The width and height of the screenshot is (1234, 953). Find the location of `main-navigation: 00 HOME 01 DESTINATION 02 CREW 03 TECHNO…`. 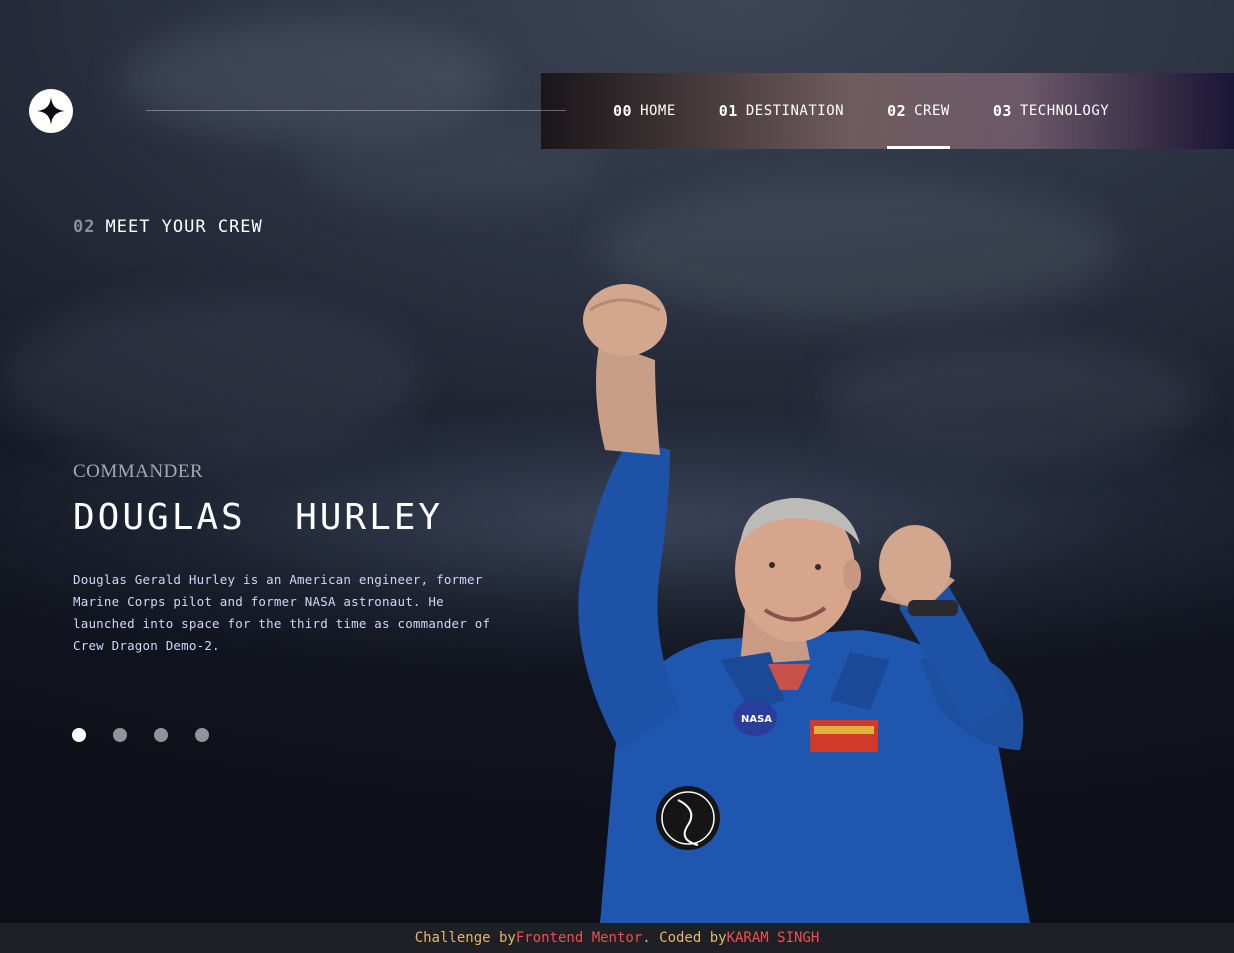

main-navigation: 00 HOME 01 DESTINATION 02 CREW 03 TECHNO… is located at coordinates (887, 111).